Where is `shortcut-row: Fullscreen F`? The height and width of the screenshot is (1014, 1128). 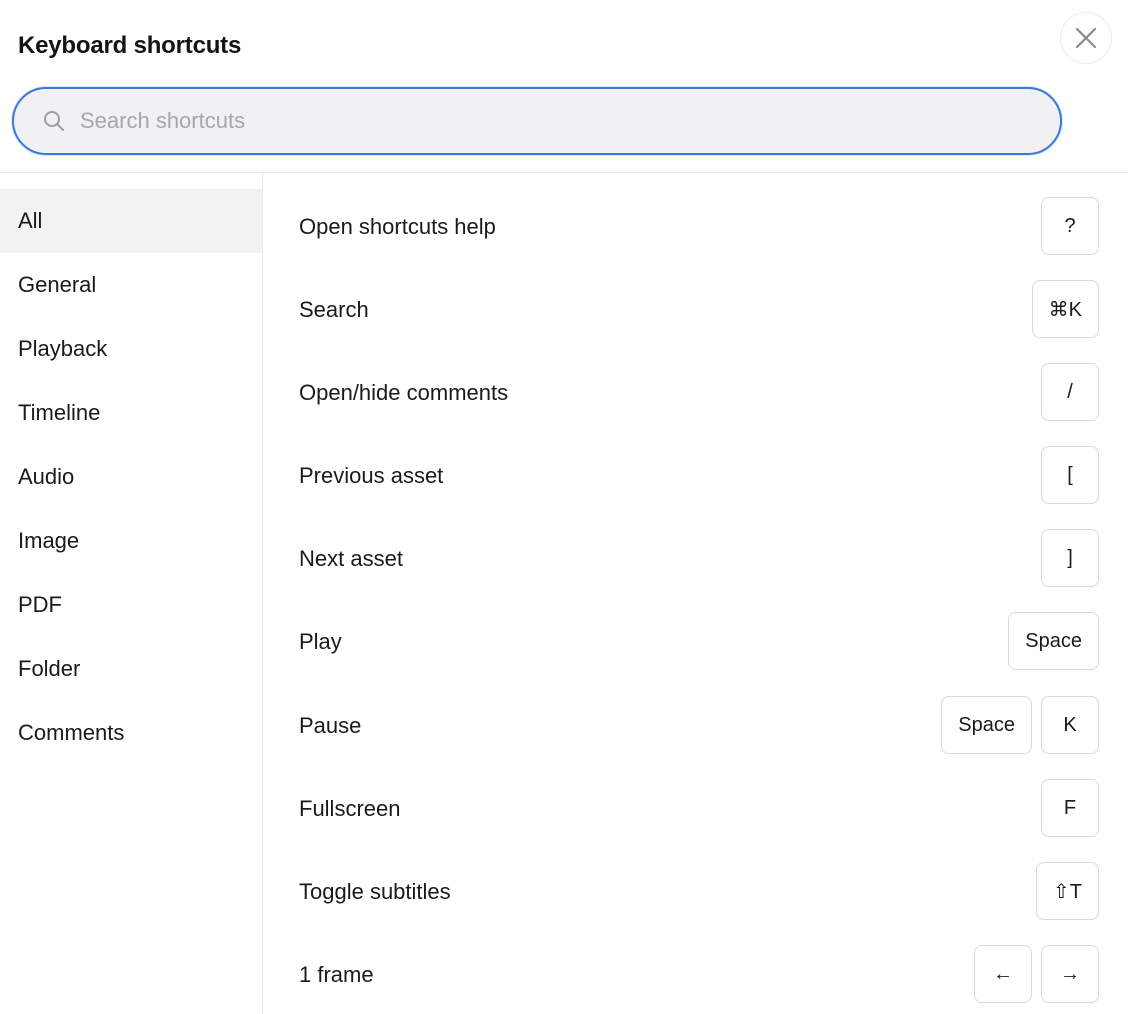 shortcut-row: Fullscreen F is located at coordinates (681, 809).